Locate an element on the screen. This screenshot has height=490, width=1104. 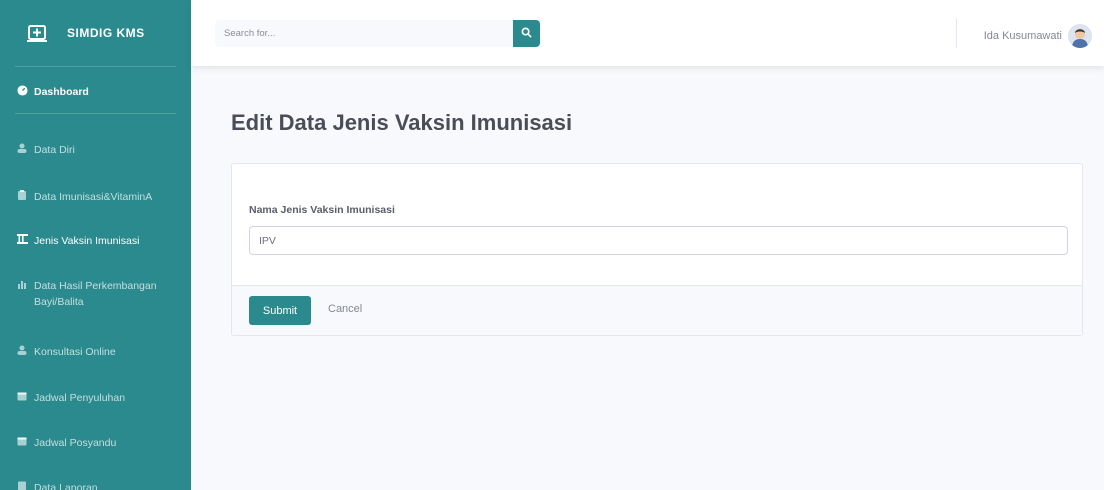
sidebar-item-label: Data Imunisasi&VitaminA is located at coordinates (93, 197).